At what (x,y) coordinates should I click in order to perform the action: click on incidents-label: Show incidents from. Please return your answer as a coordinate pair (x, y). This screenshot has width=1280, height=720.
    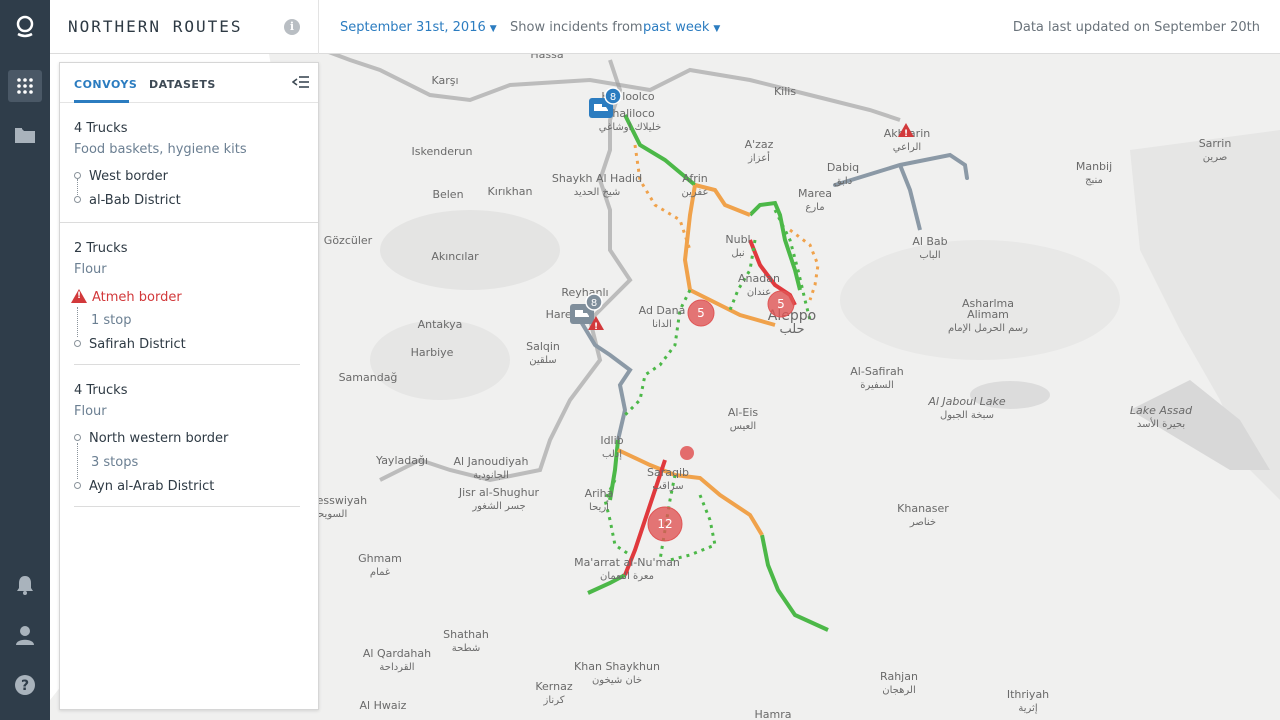
    Looking at the image, I should click on (576, 27).